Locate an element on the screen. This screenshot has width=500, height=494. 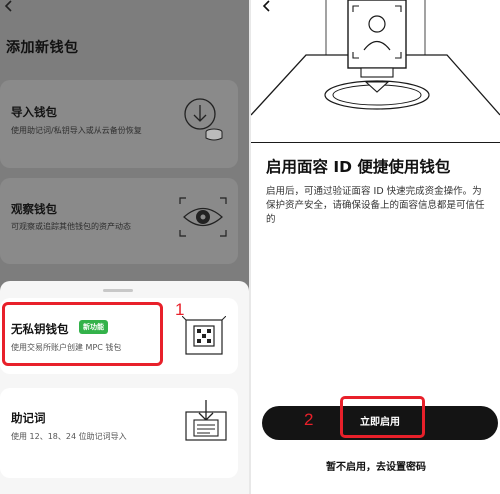
page-title: 添加新钱包 is located at coordinates (42, 48).